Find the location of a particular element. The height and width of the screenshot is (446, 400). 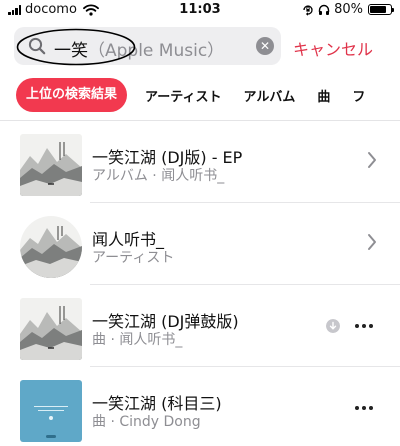

search-input: 一笑（Apple Music） ✕ is located at coordinates (147, 46).